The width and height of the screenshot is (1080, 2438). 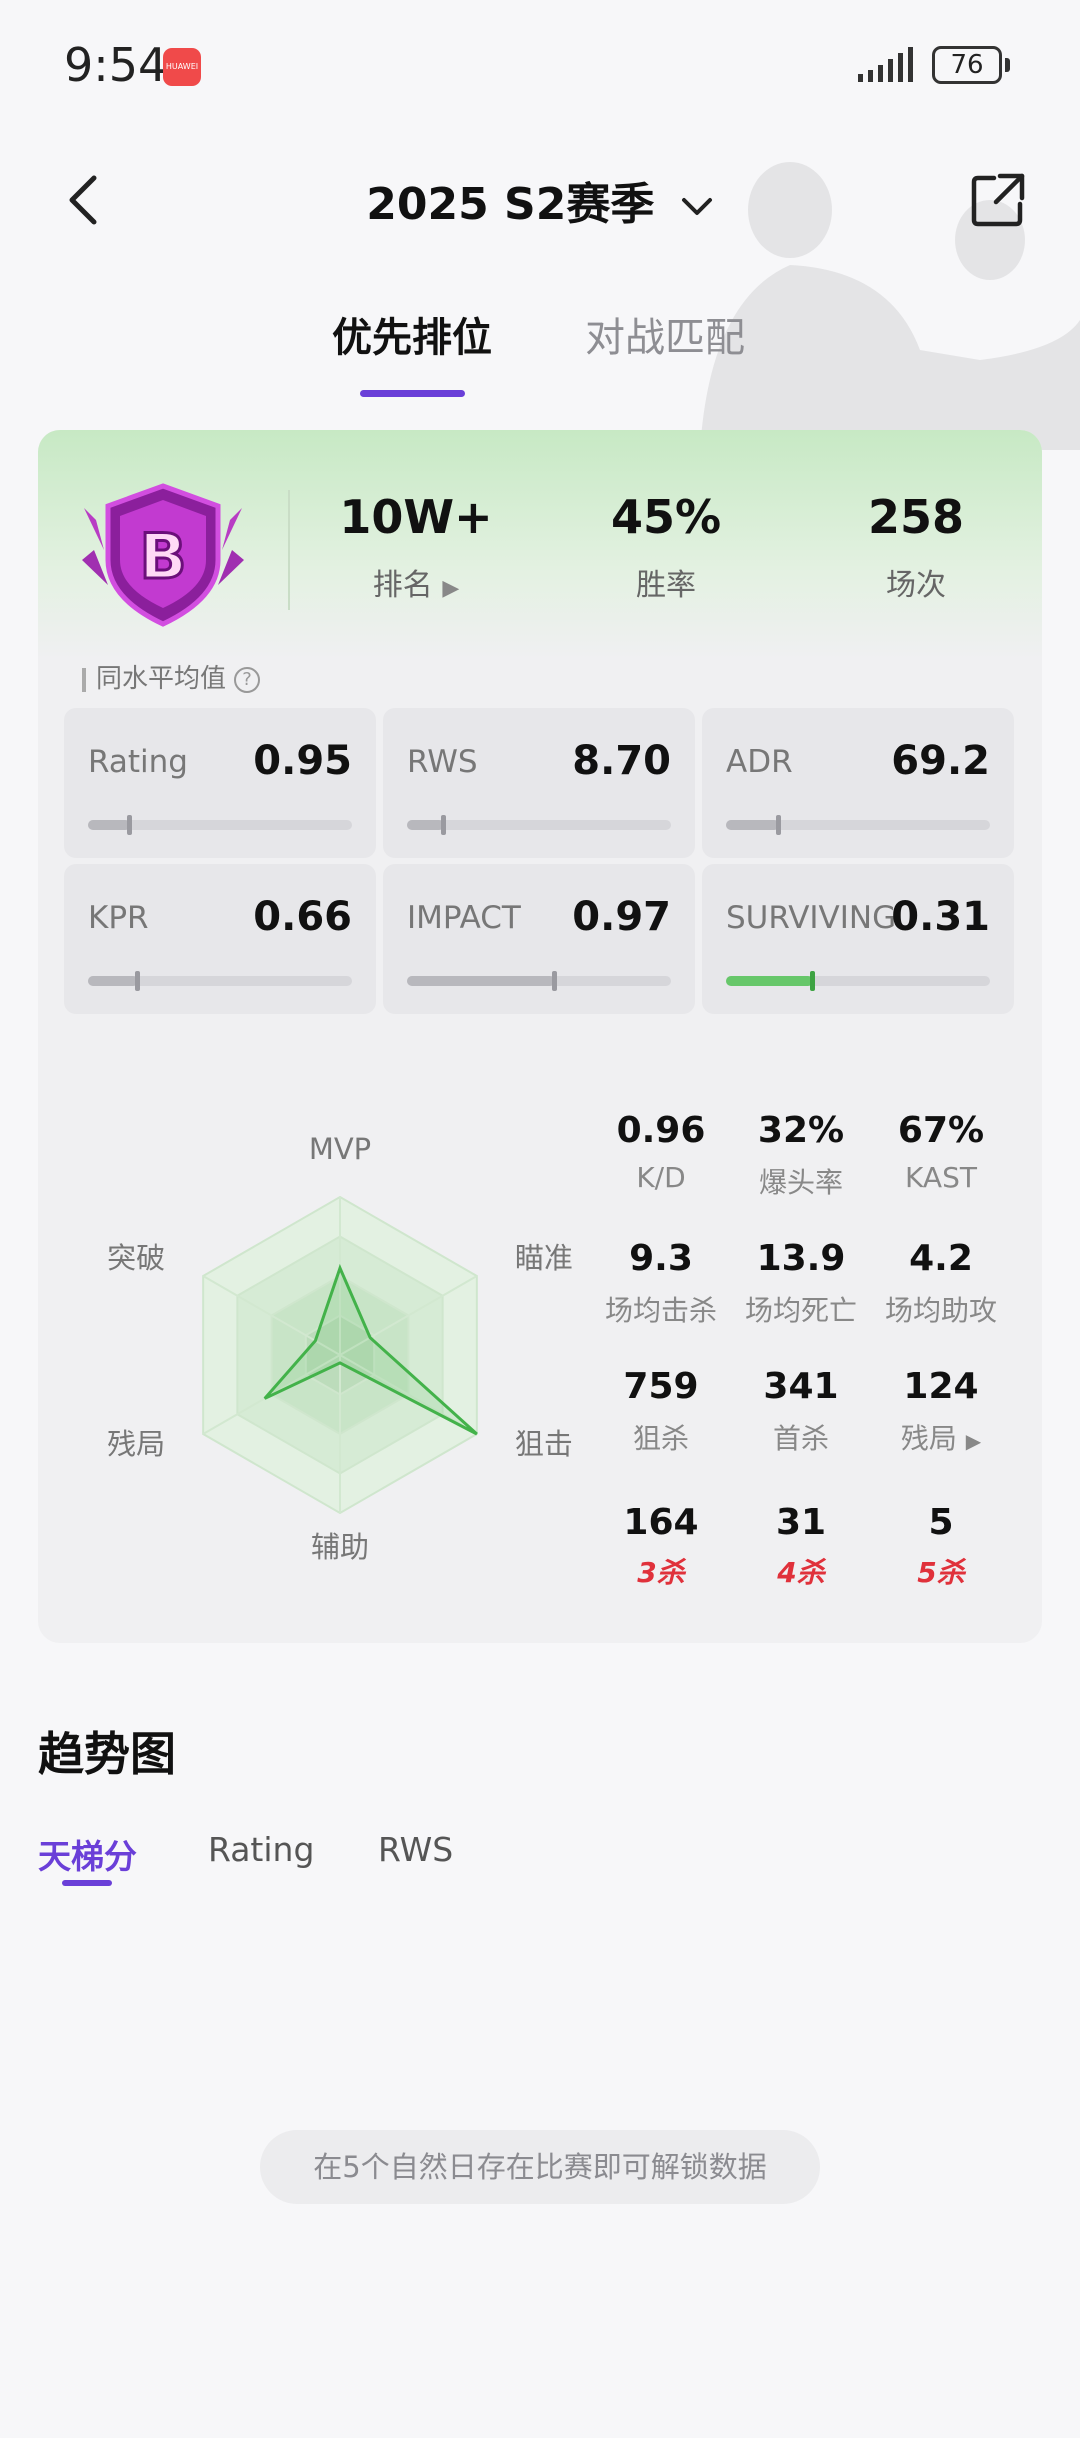 What do you see at coordinates (666, 547) in the screenshot?
I see `winrate-stat: 45% 胜率` at bounding box center [666, 547].